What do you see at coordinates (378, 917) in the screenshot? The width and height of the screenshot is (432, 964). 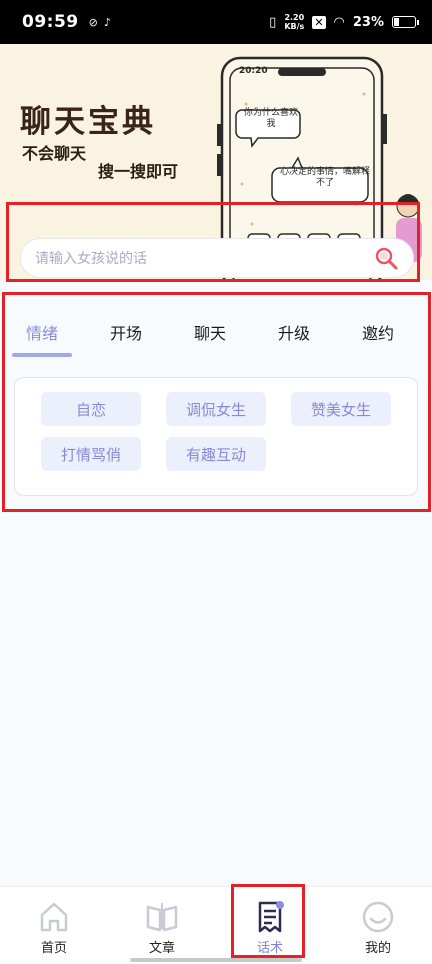 I see `smile-icon` at bounding box center [378, 917].